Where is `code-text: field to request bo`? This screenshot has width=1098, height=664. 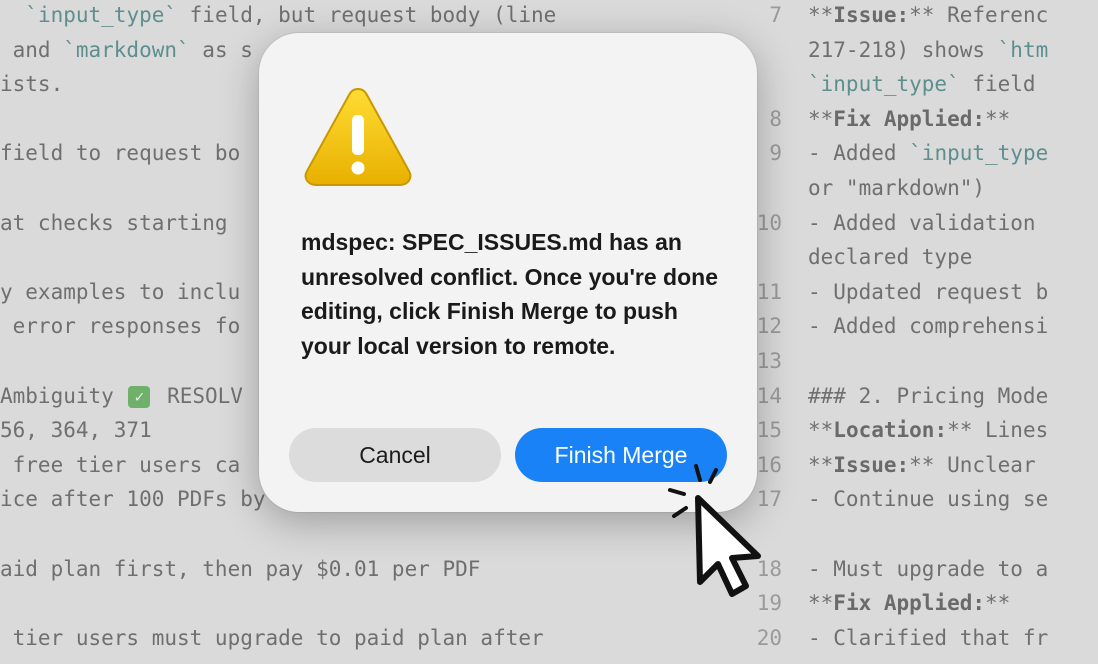
code-text: field to request bo is located at coordinates (120, 153).